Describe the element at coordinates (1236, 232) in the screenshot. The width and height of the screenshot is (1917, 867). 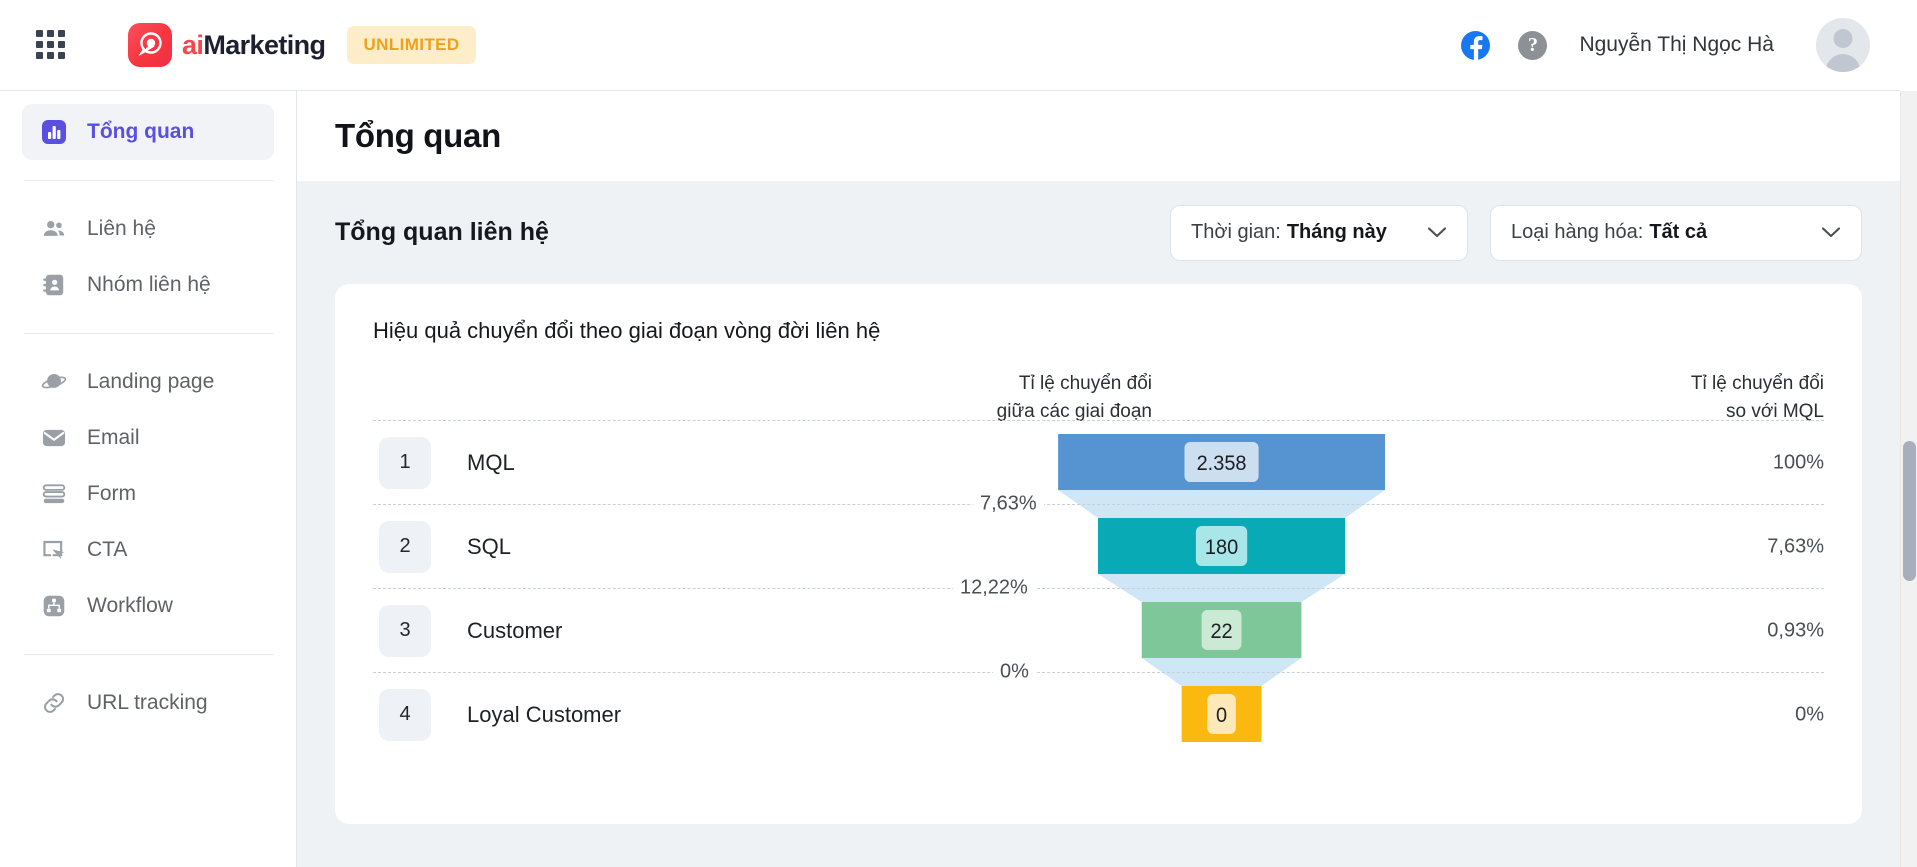
I see `time-filter-label: Thời gian:` at that location.